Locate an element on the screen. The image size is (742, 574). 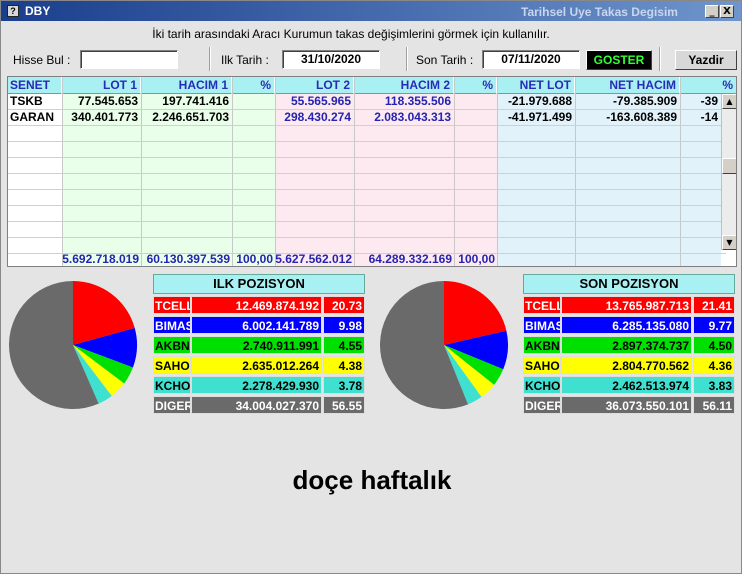
position-value: 36.073.550.101 is located at coordinates (626, 405).